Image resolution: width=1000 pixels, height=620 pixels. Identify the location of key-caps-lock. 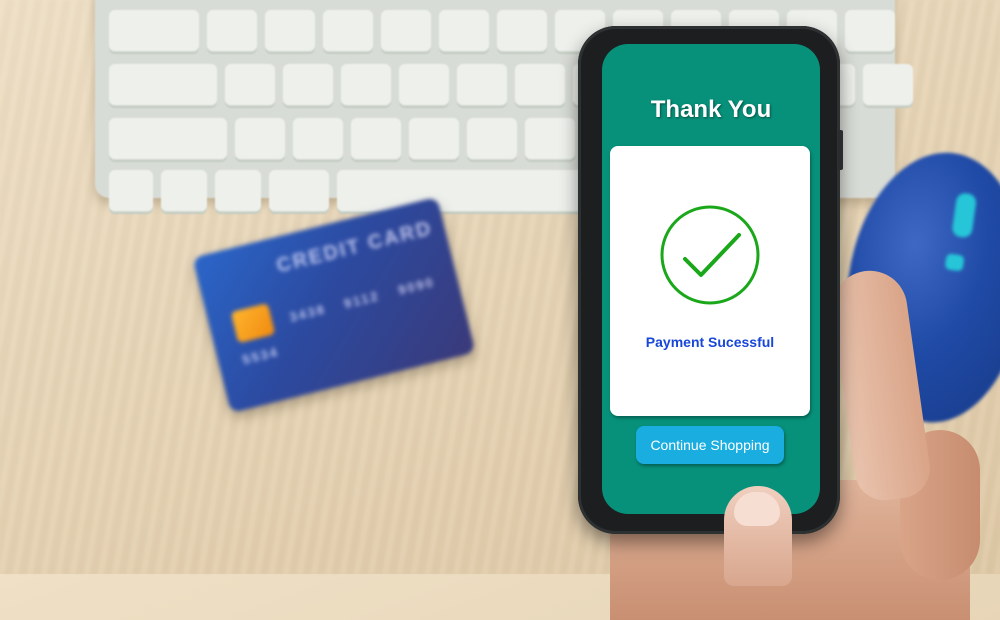
(163, 85).